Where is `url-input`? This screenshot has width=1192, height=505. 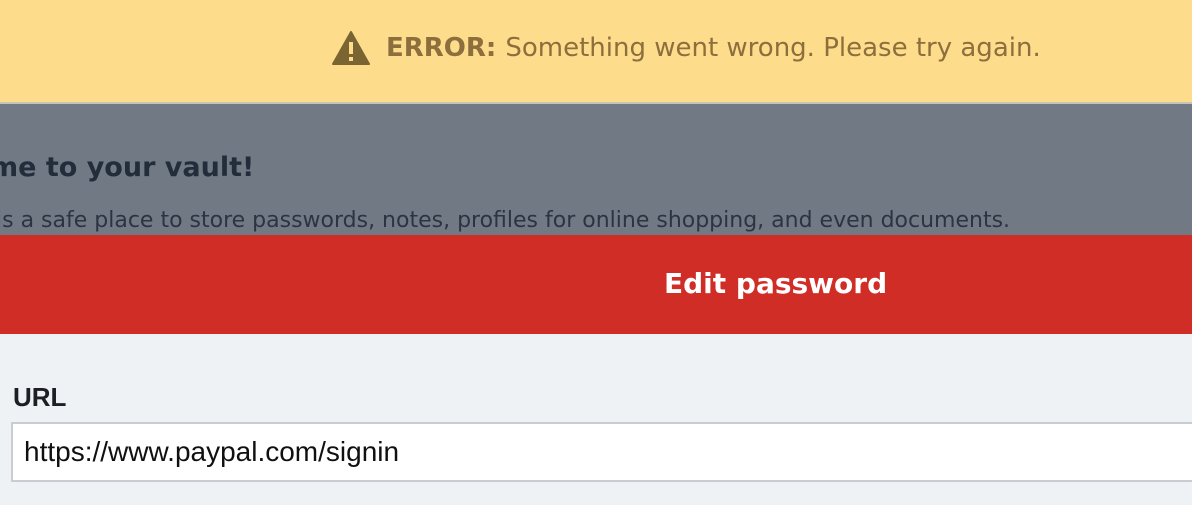 url-input is located at coordinates (601, 452).